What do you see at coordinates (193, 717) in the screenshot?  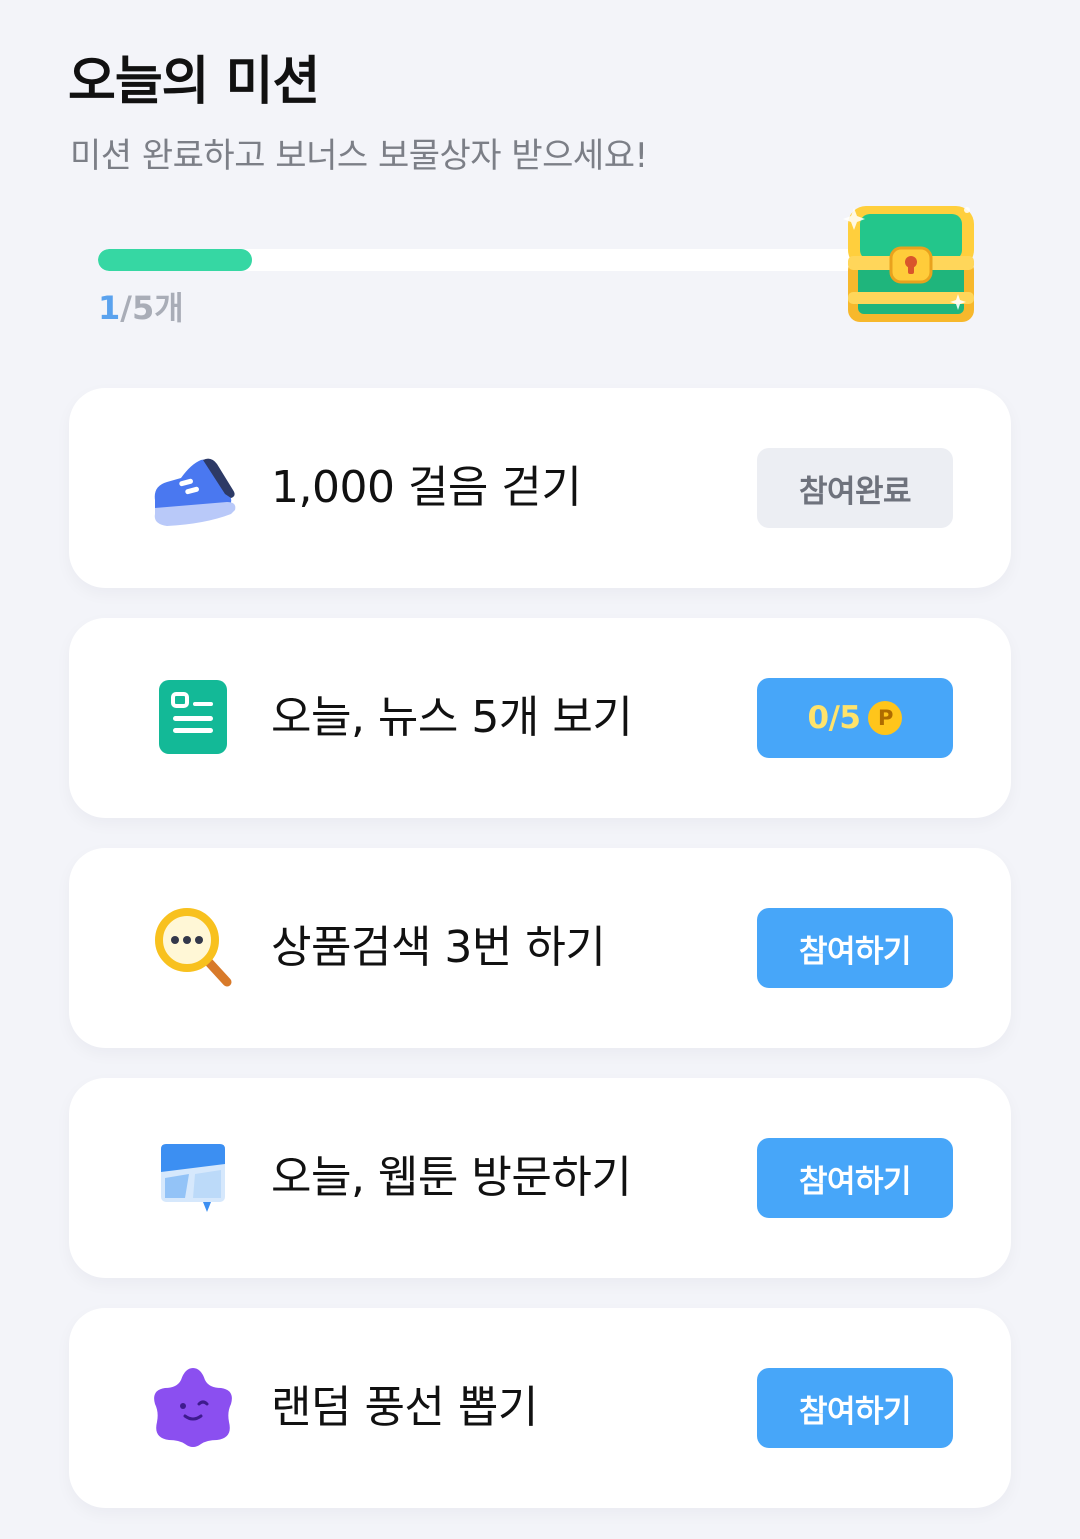 I see `news-icon` at bounding box center [193, 717].